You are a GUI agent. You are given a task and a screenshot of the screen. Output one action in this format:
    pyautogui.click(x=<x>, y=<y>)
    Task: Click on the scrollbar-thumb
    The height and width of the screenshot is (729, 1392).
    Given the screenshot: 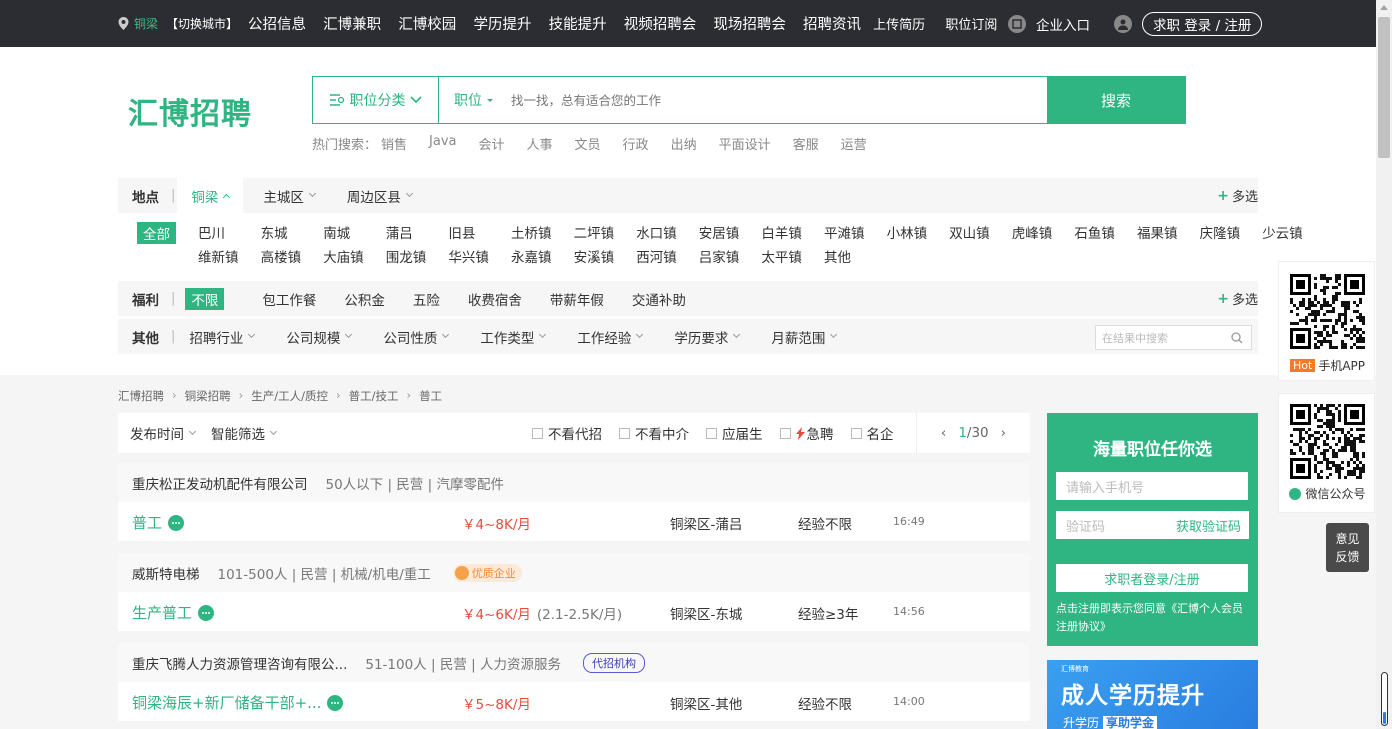 What is the action you would take?
    pyautogui.click(x=1384, y=87)
    